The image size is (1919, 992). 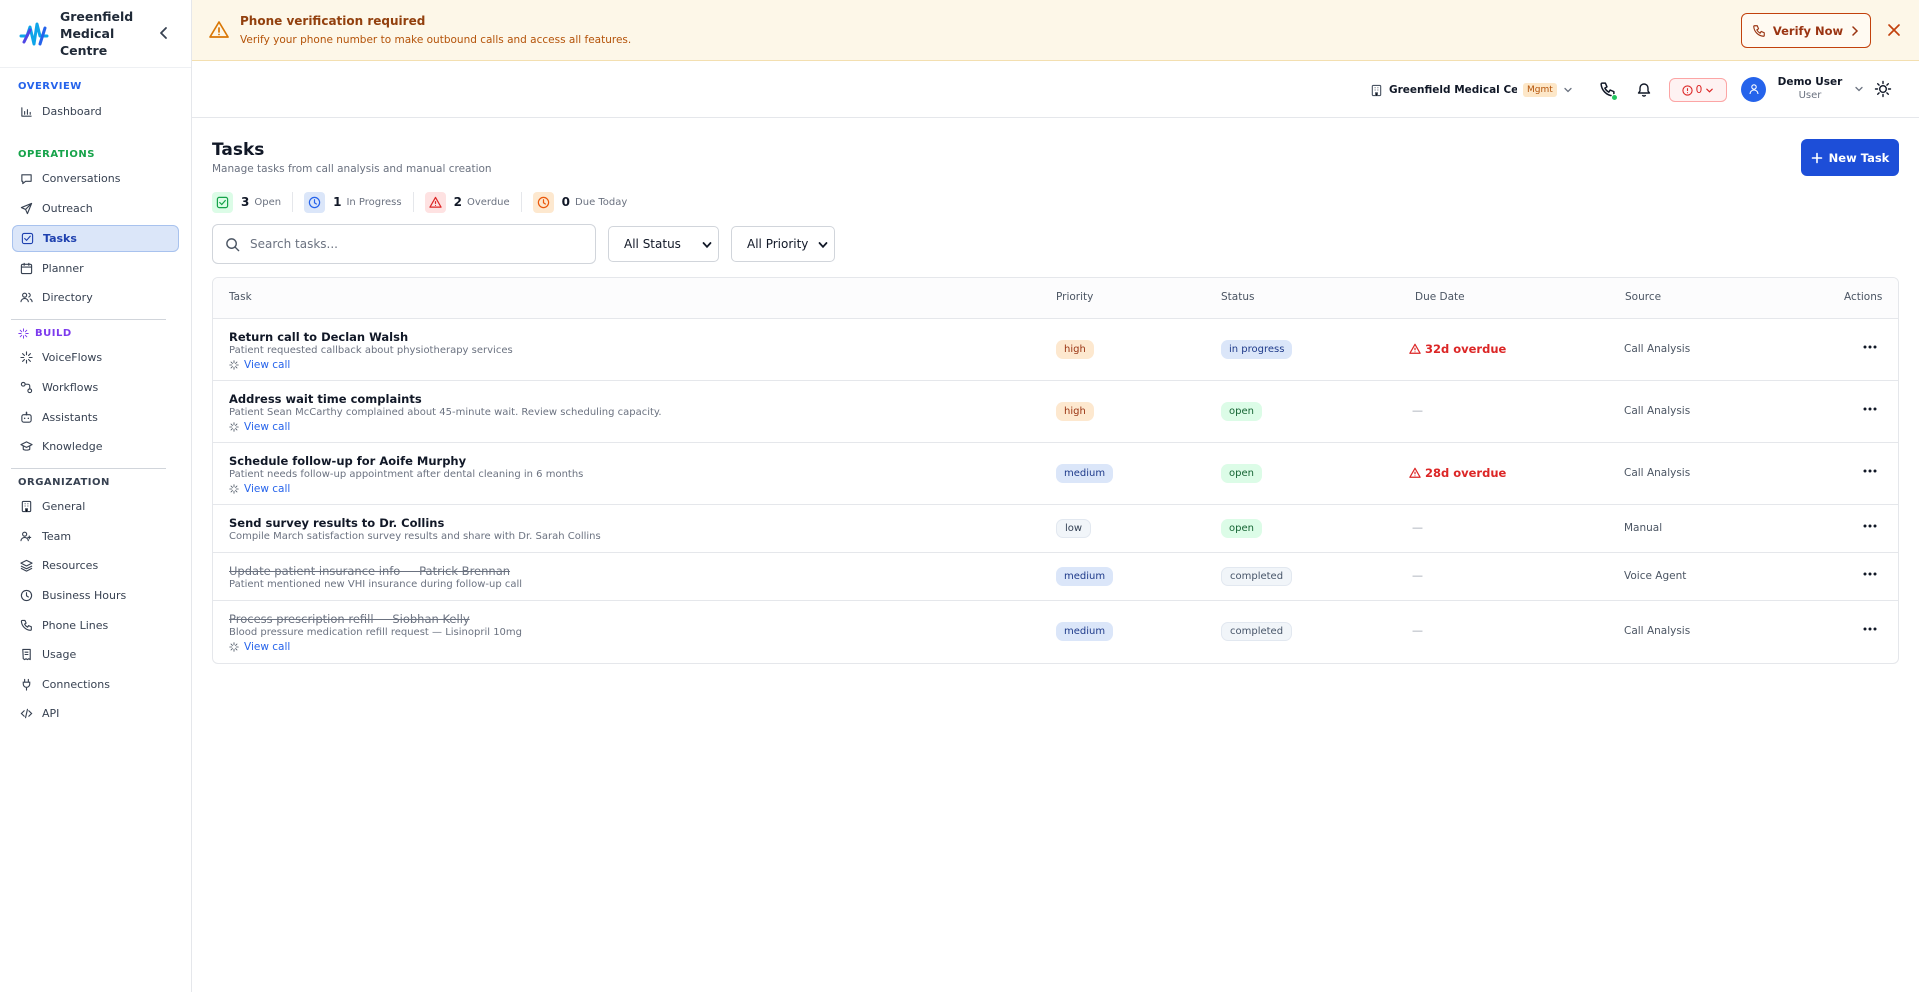 I want to click on avatar, so click(x=1753, y=89).